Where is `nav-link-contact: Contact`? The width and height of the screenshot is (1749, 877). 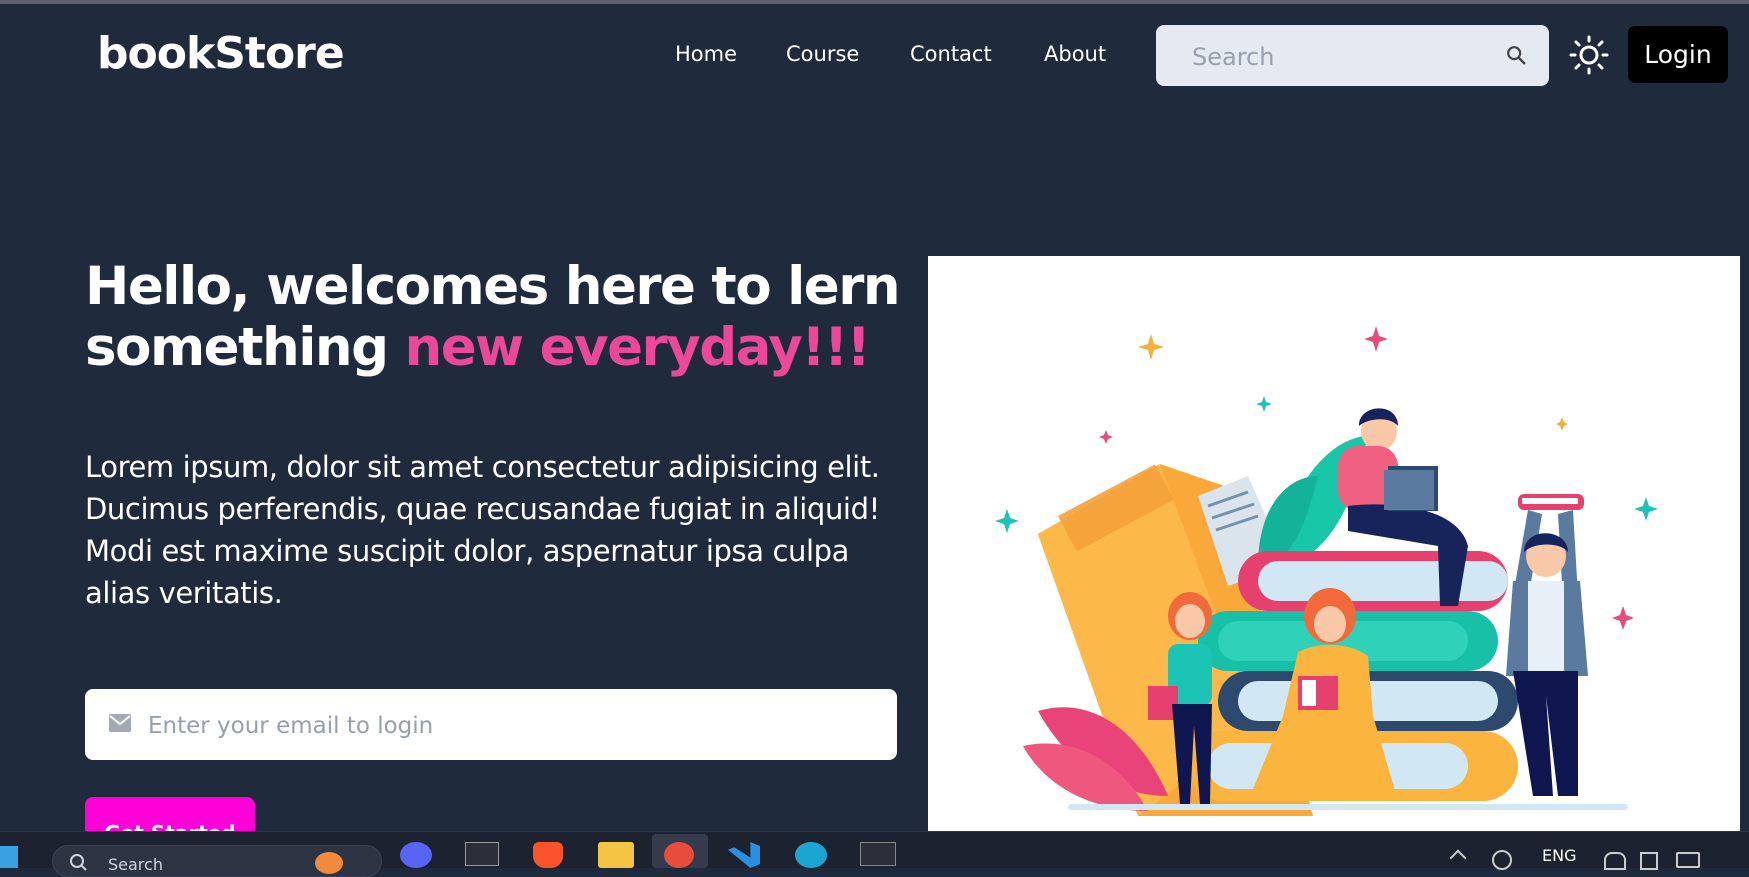
nav-link-contact: Contact is located at coordinates (951, 54).